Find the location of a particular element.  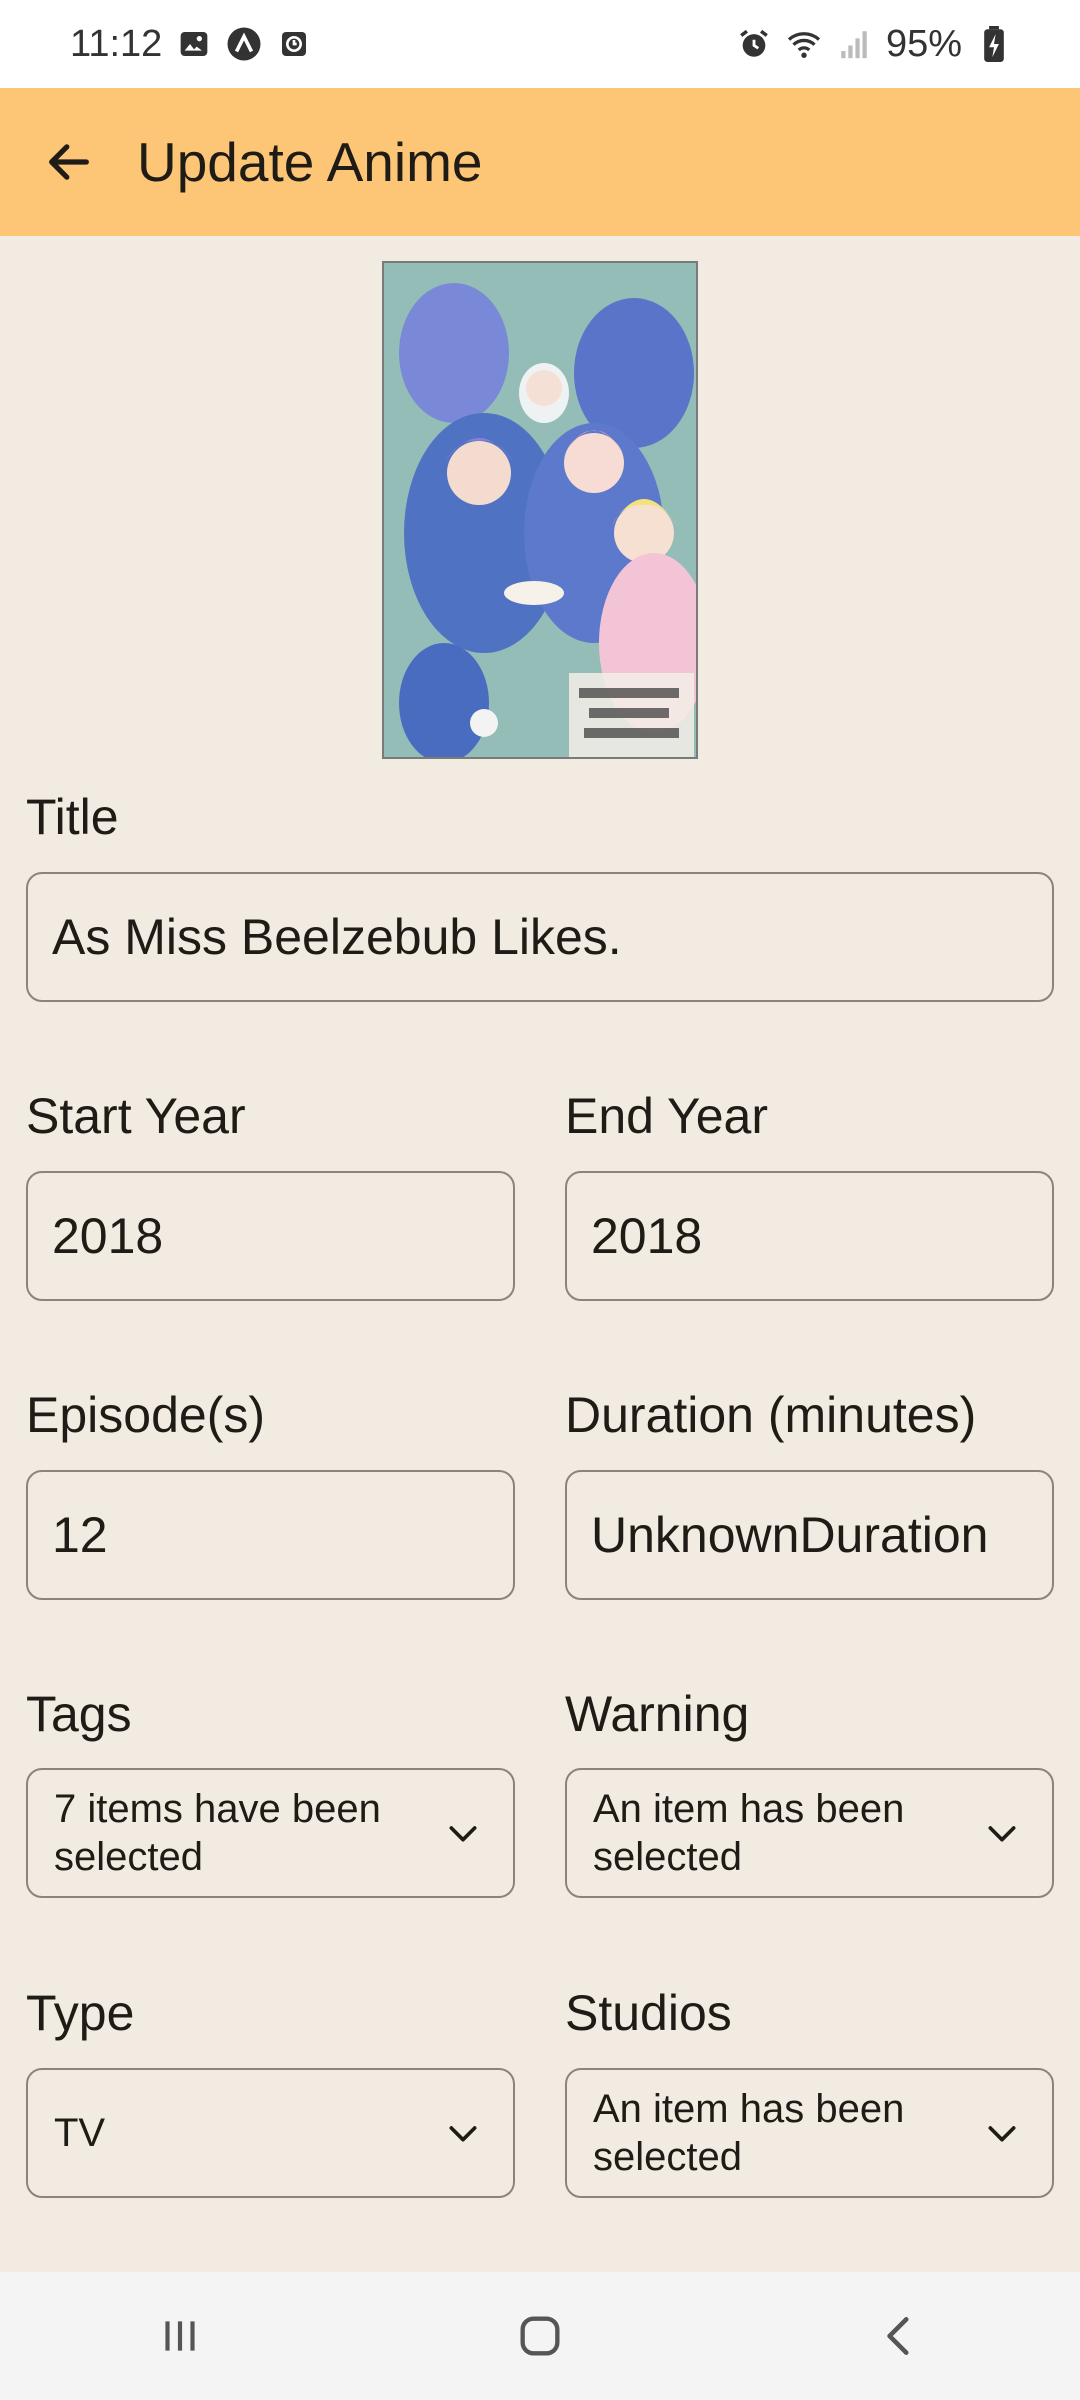

app-bar: Update Anime is located at coordinates (540, 162).